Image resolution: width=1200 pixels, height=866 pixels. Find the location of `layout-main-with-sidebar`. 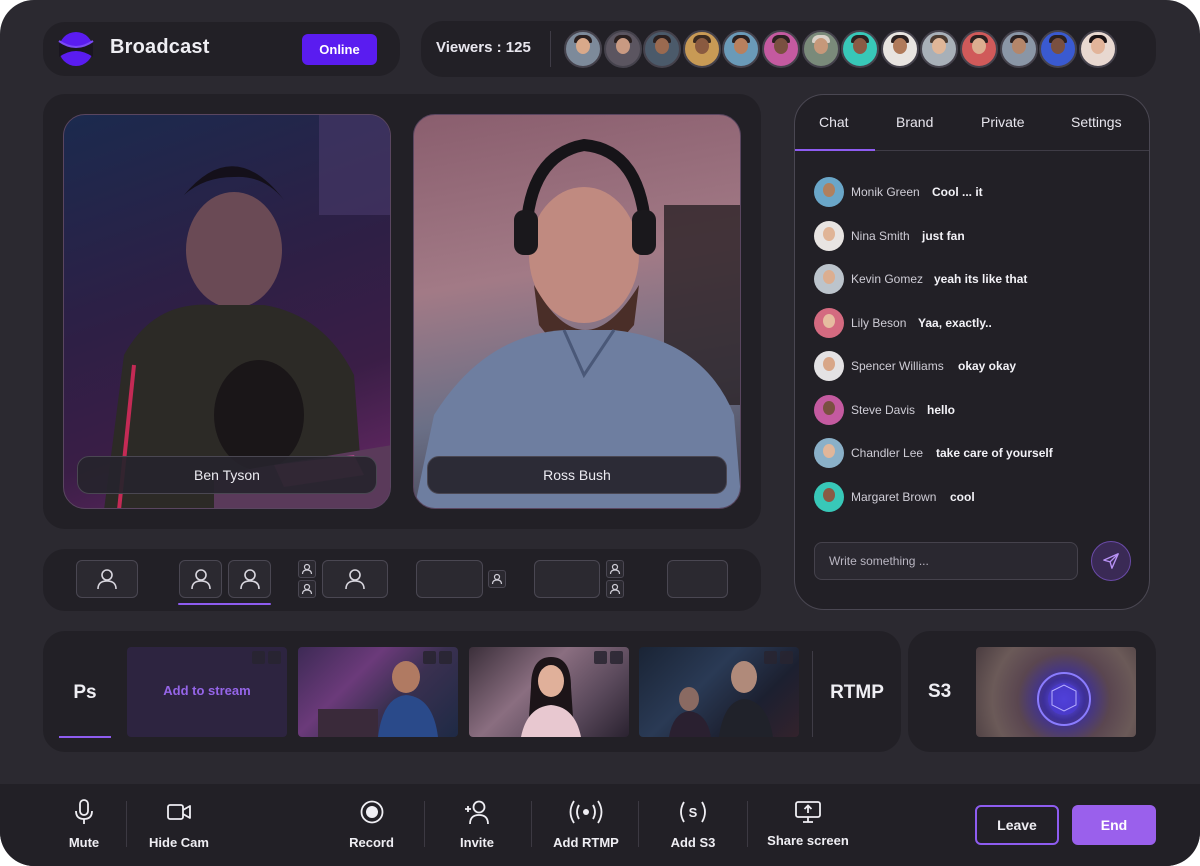

layout-main-with-sidebar is located at coordinates (355, 579).